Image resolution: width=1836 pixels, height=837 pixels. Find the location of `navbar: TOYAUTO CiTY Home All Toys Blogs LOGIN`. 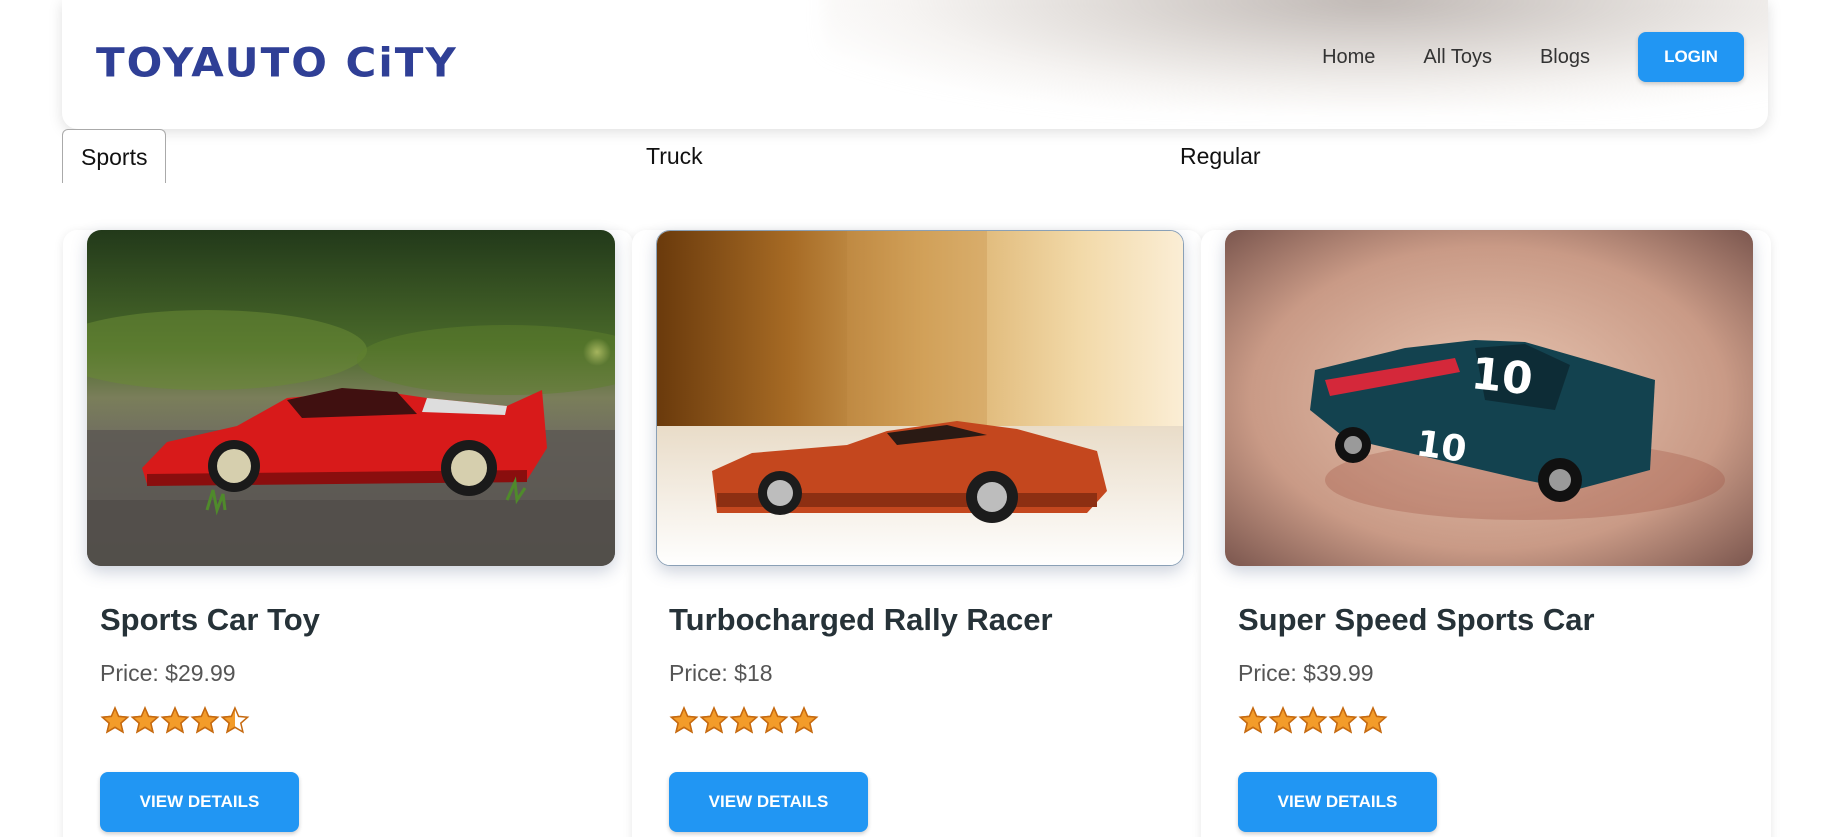

navbar: TOYAUTO CiTY Home All Toys Blogs LOGIN is located at coordinates (915, 64).